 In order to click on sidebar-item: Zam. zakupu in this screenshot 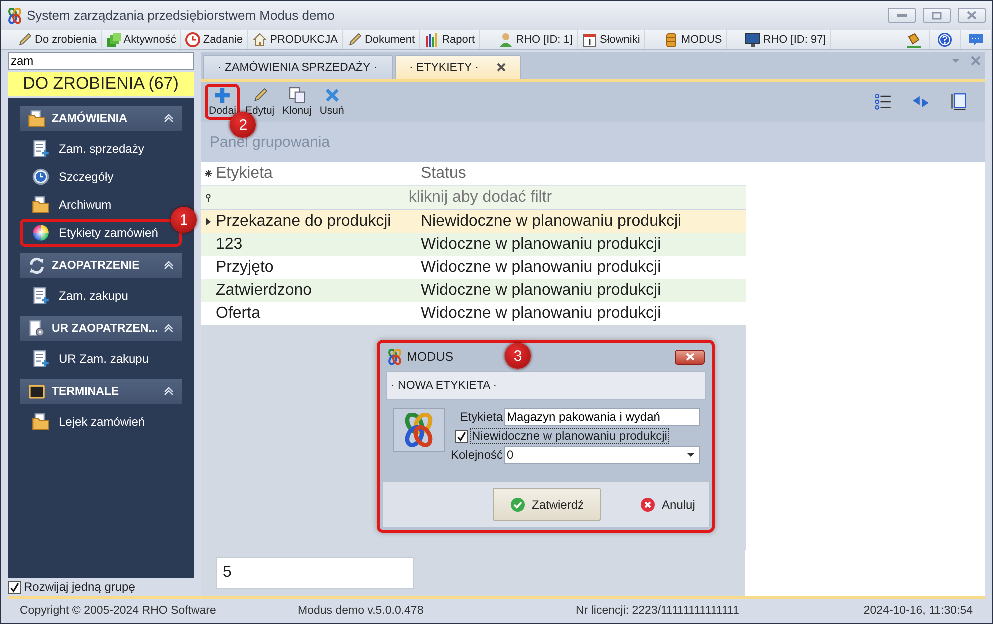, I will do `click(80, 296)`.